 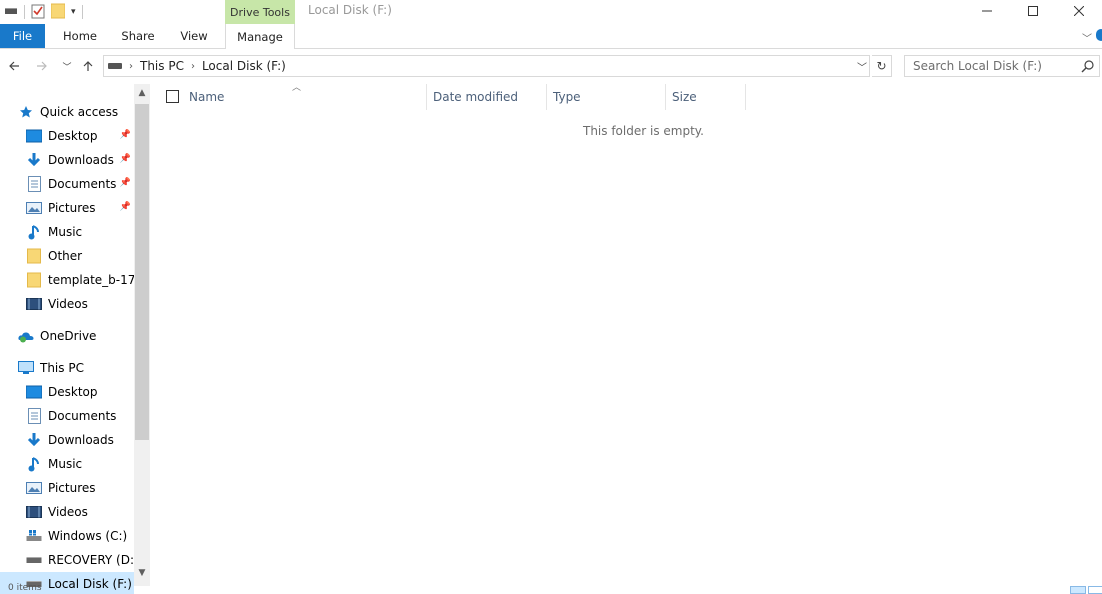 I want to click on tab-file: File, so click(x=22, y=36).